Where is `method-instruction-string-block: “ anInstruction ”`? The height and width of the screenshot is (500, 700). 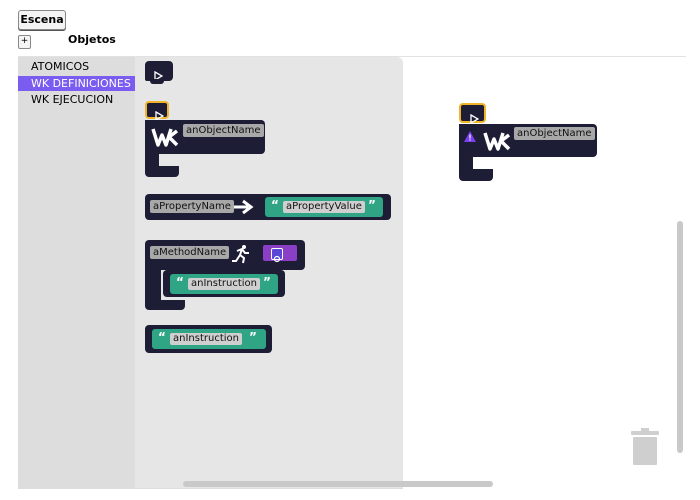
method-instruction-string-block: “ anInstruction ” is located at coordinates (224, 284).